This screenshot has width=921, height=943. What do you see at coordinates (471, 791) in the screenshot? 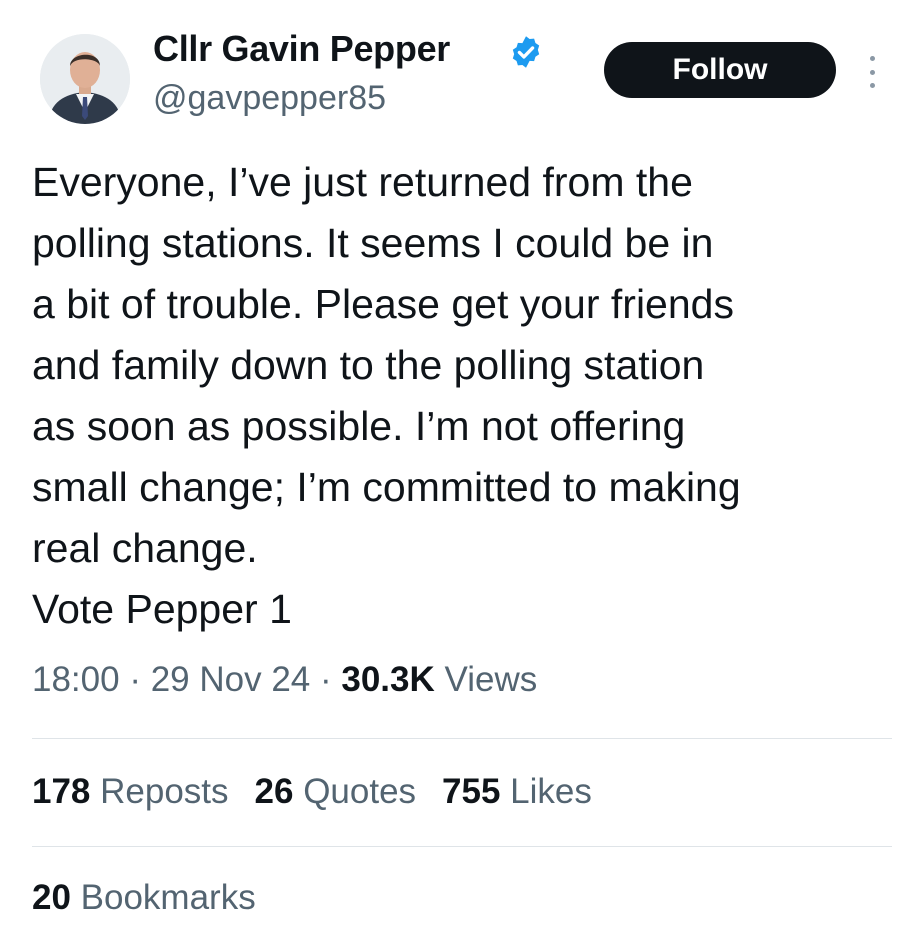
I see `likes-count: 755` at bounding box center [471, 791].